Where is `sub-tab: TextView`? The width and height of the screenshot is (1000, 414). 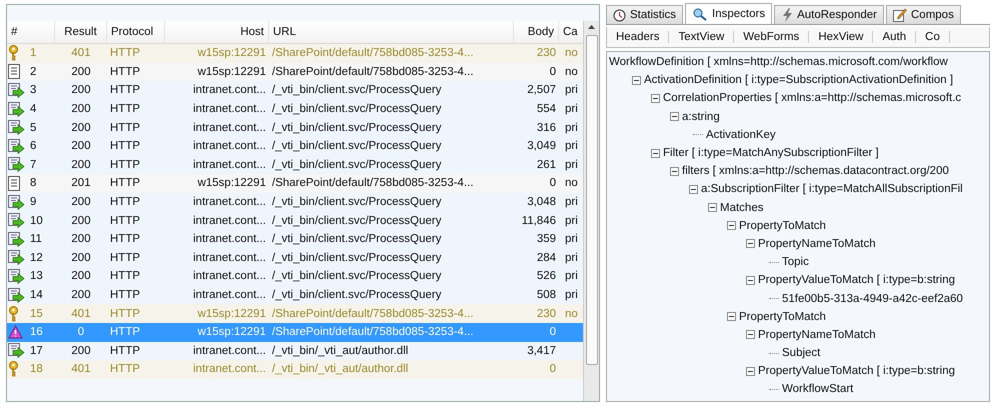
sub-tab: TextView is located at coordinates (701, 37).